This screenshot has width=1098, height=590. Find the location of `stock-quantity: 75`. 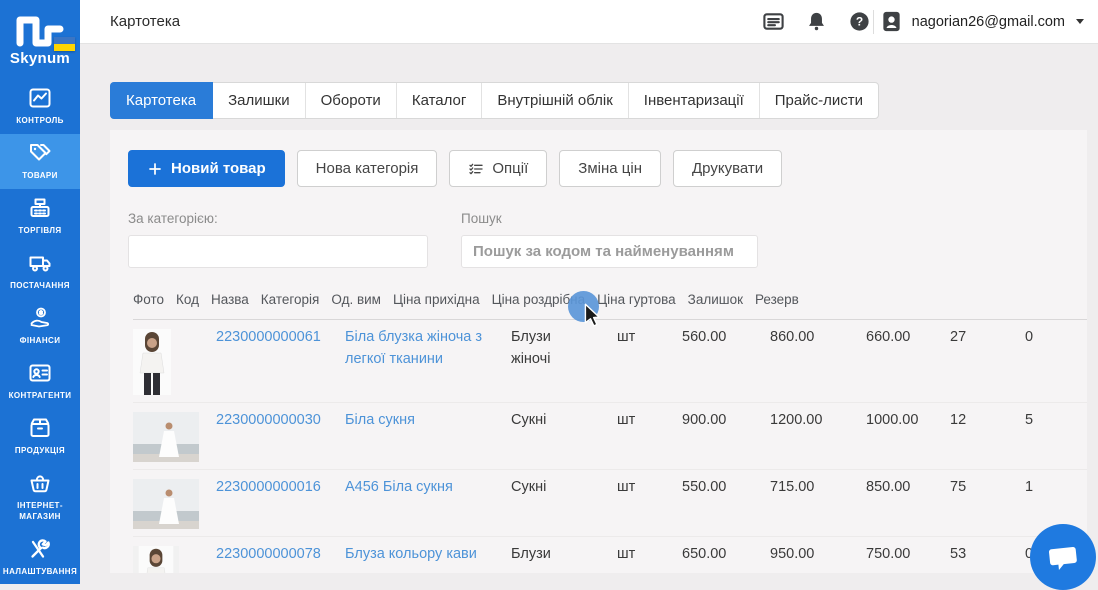

stock-quantity: 75 is located at coordinates (958, 487).